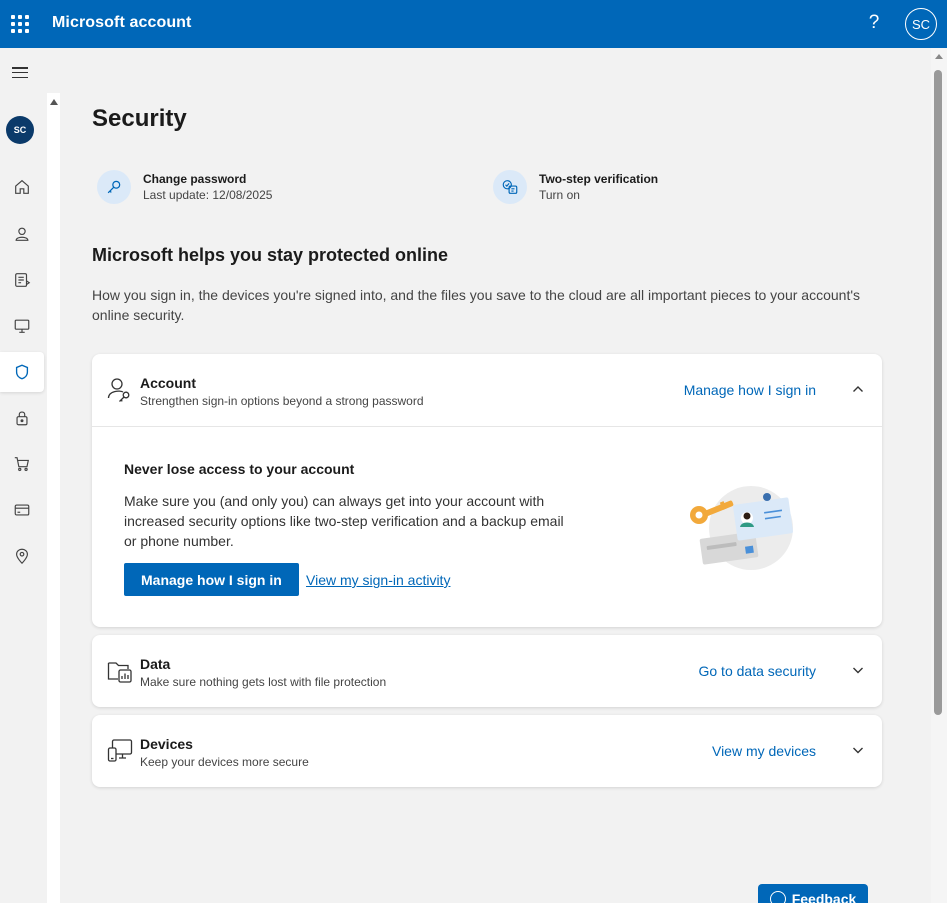  I want to click on shield-icon, so click(22, 372).